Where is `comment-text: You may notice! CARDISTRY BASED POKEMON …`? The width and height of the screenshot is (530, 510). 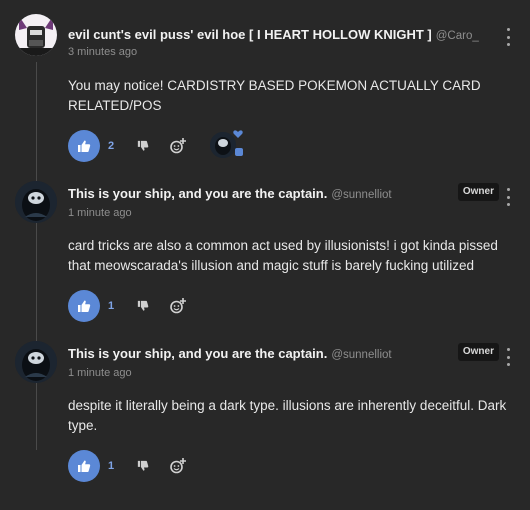 comment-text: You may notice! CARDISTRY BASED POKEMON … is located at coordinates (274, 95).